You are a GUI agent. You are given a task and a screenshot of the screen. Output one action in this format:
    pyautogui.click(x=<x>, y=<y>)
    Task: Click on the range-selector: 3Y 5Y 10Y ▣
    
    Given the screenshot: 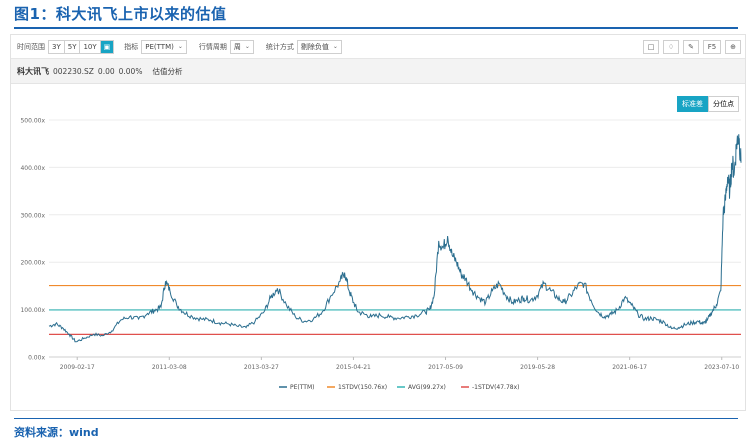 What is the action you would take?
    pyautogui.click(x=81, y=46)
    